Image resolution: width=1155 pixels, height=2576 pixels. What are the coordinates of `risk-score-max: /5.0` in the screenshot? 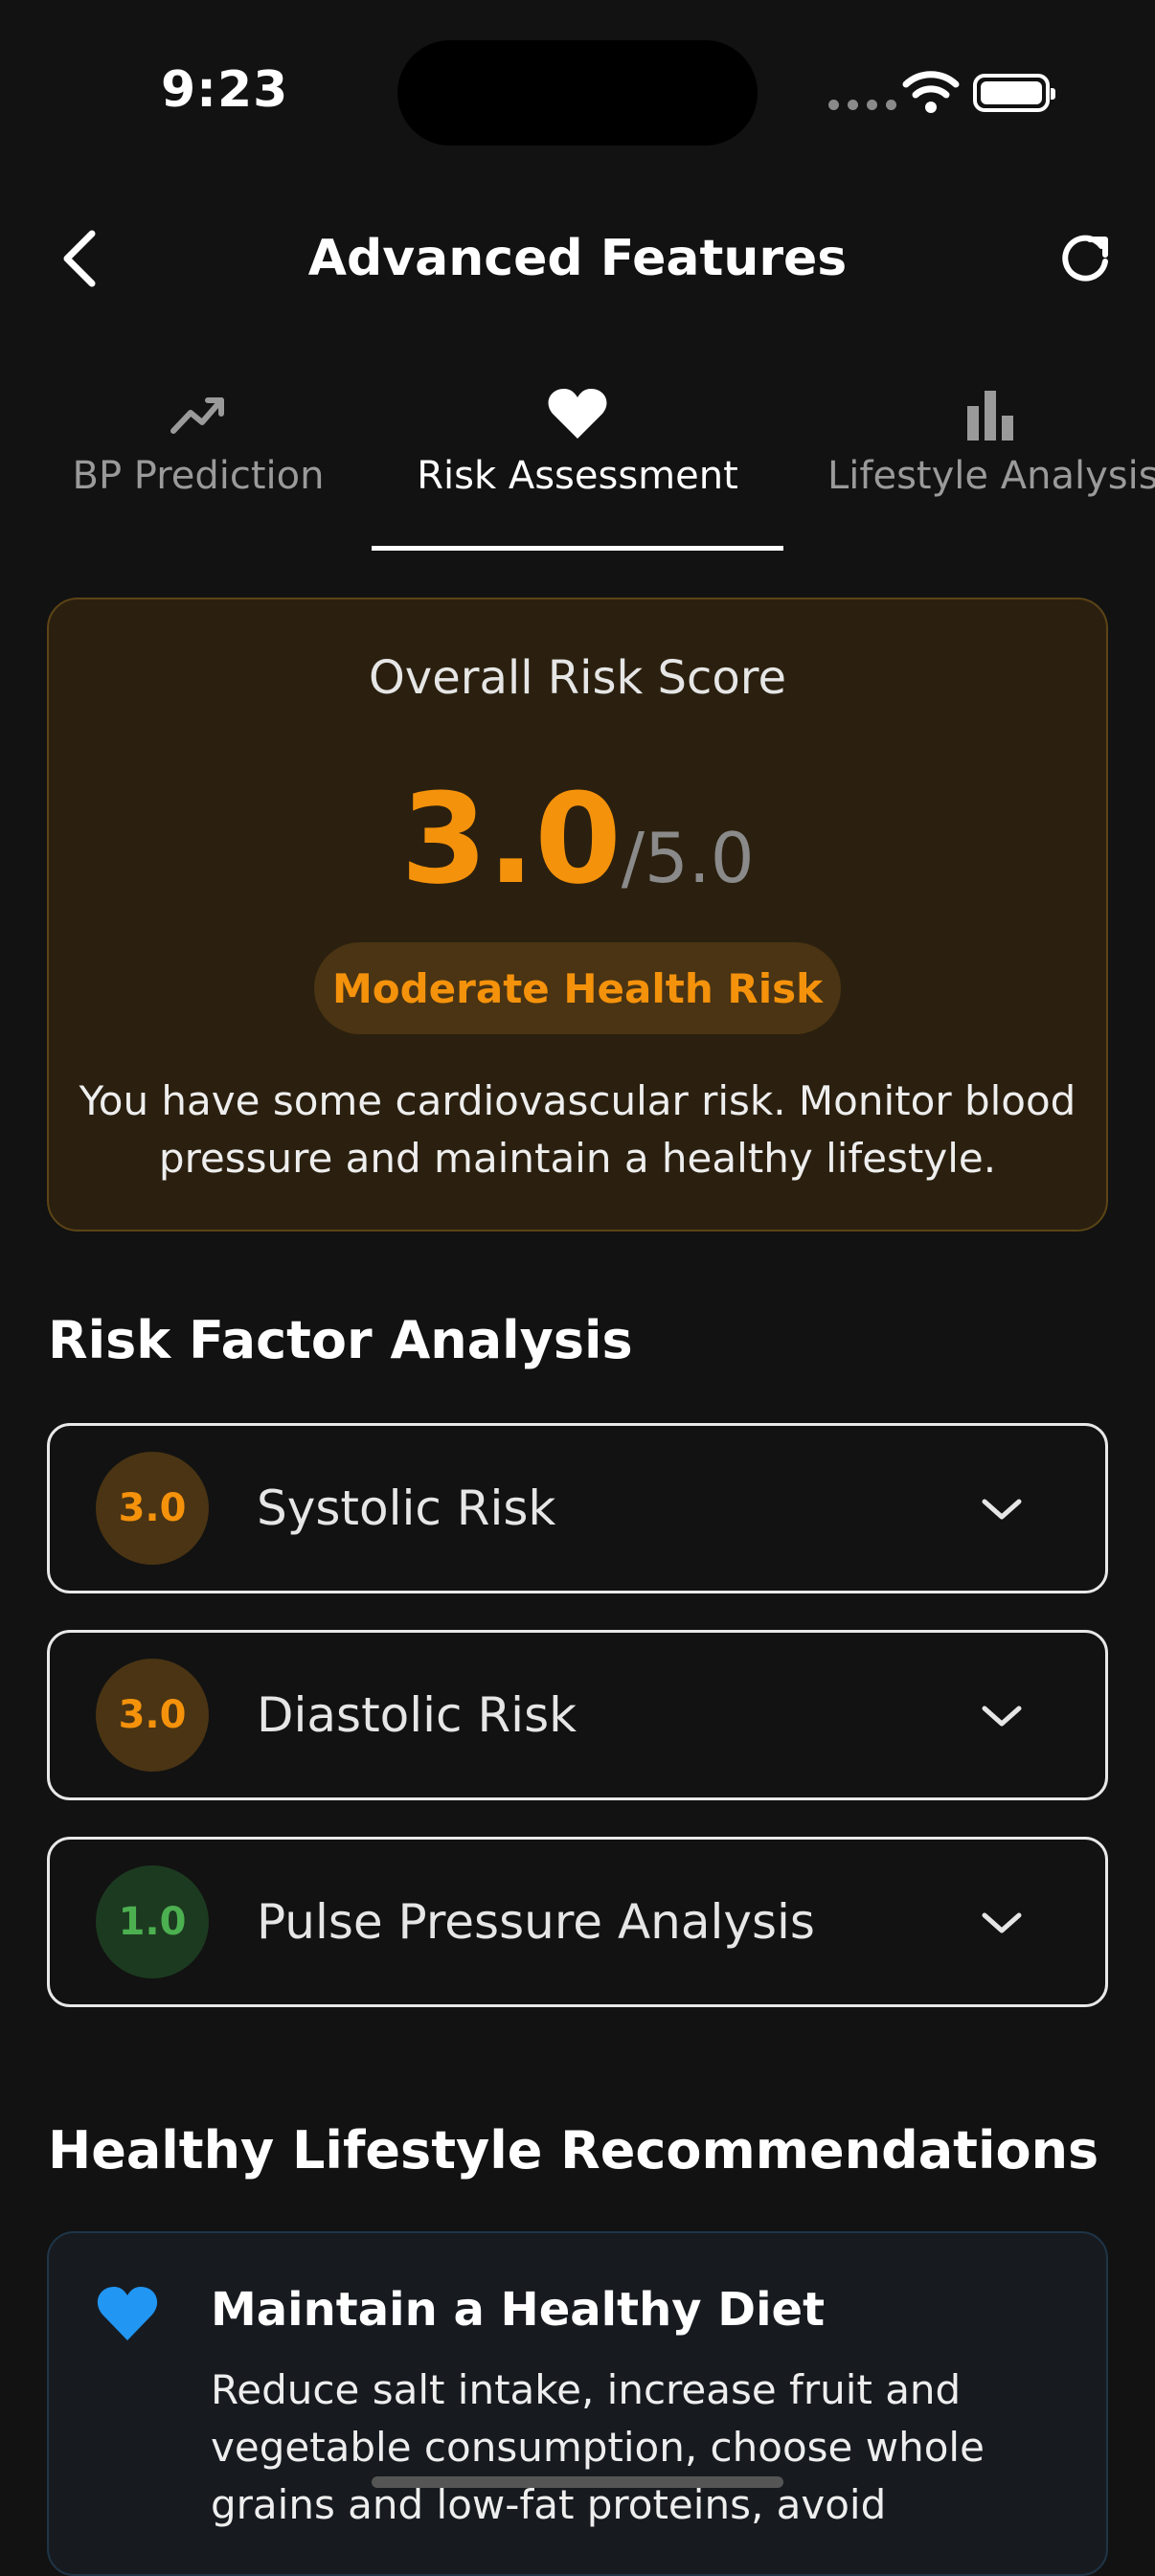 It's located at (688, 858).